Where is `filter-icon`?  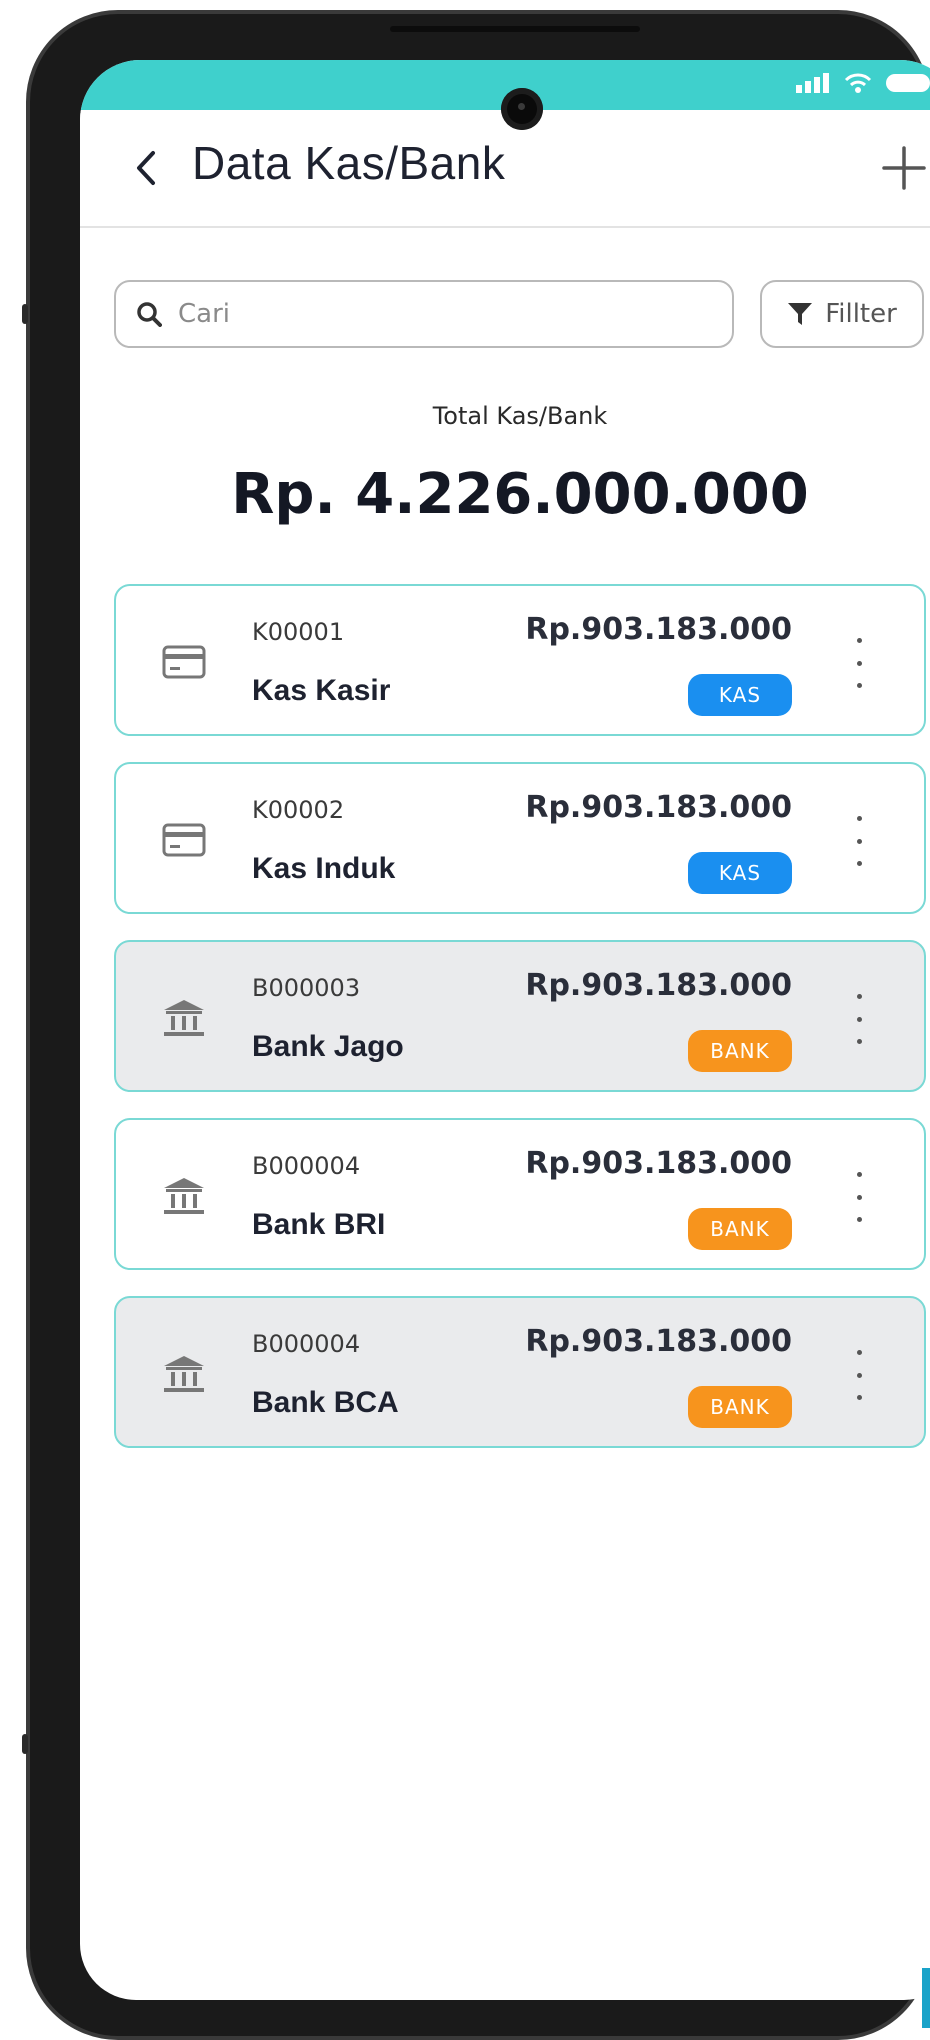 filter-icon is located at coordinates (800, 314).